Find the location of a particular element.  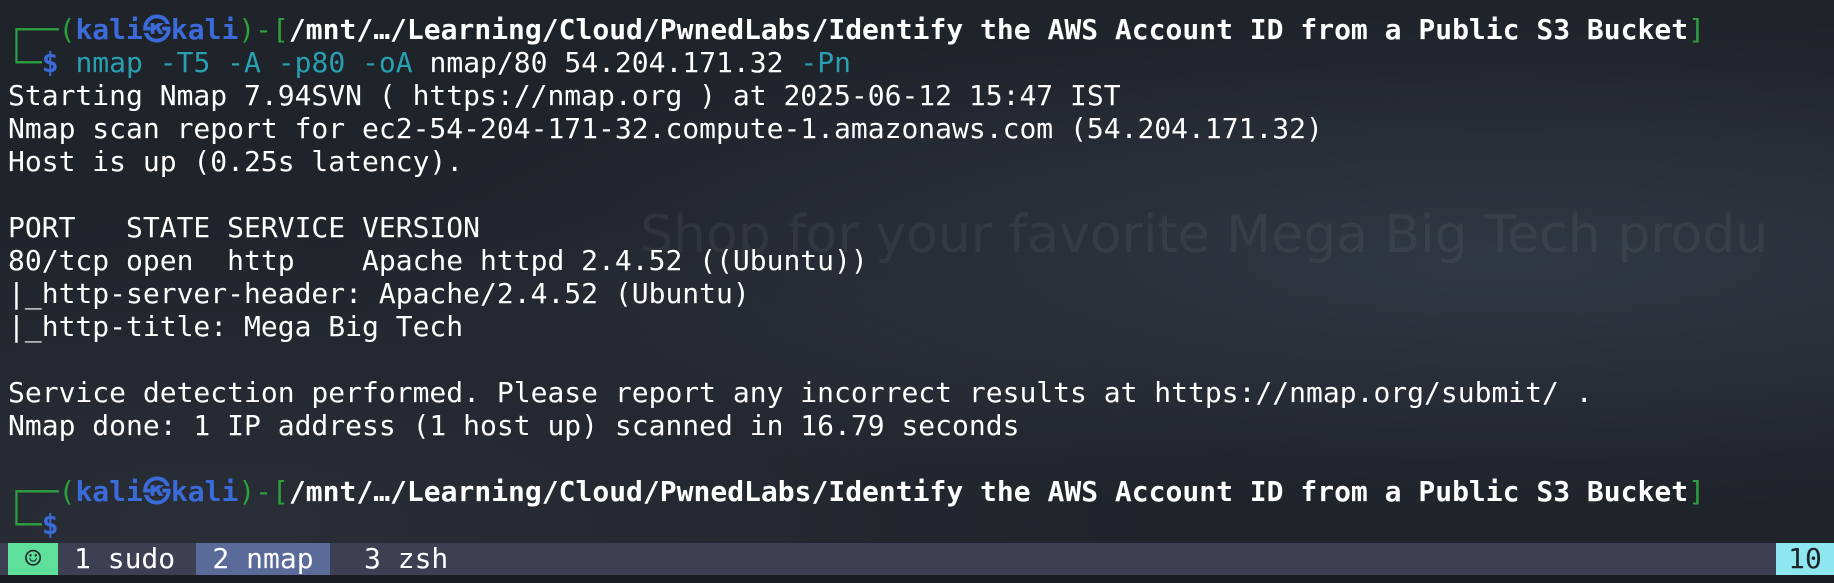

bottom-strip is located at coordinates (917, 579).